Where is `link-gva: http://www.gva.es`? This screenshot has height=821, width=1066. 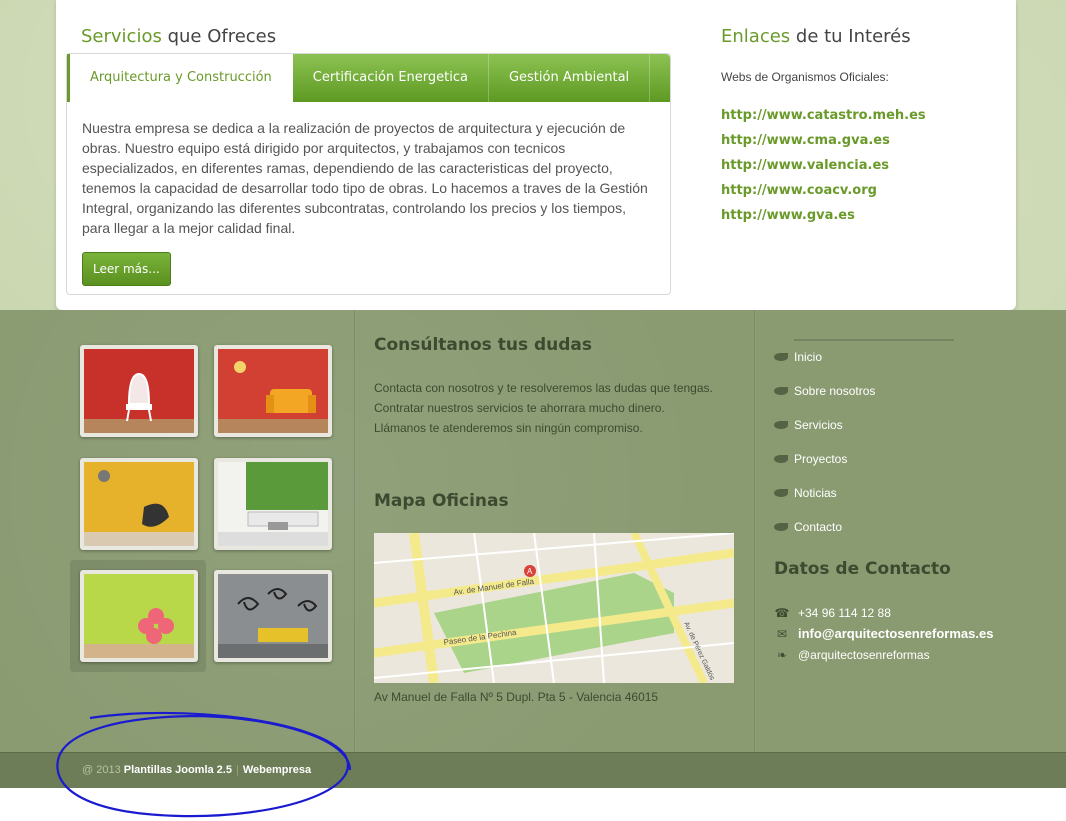 link-gva: http://www.gva.es is located at coordinates (788, 215).